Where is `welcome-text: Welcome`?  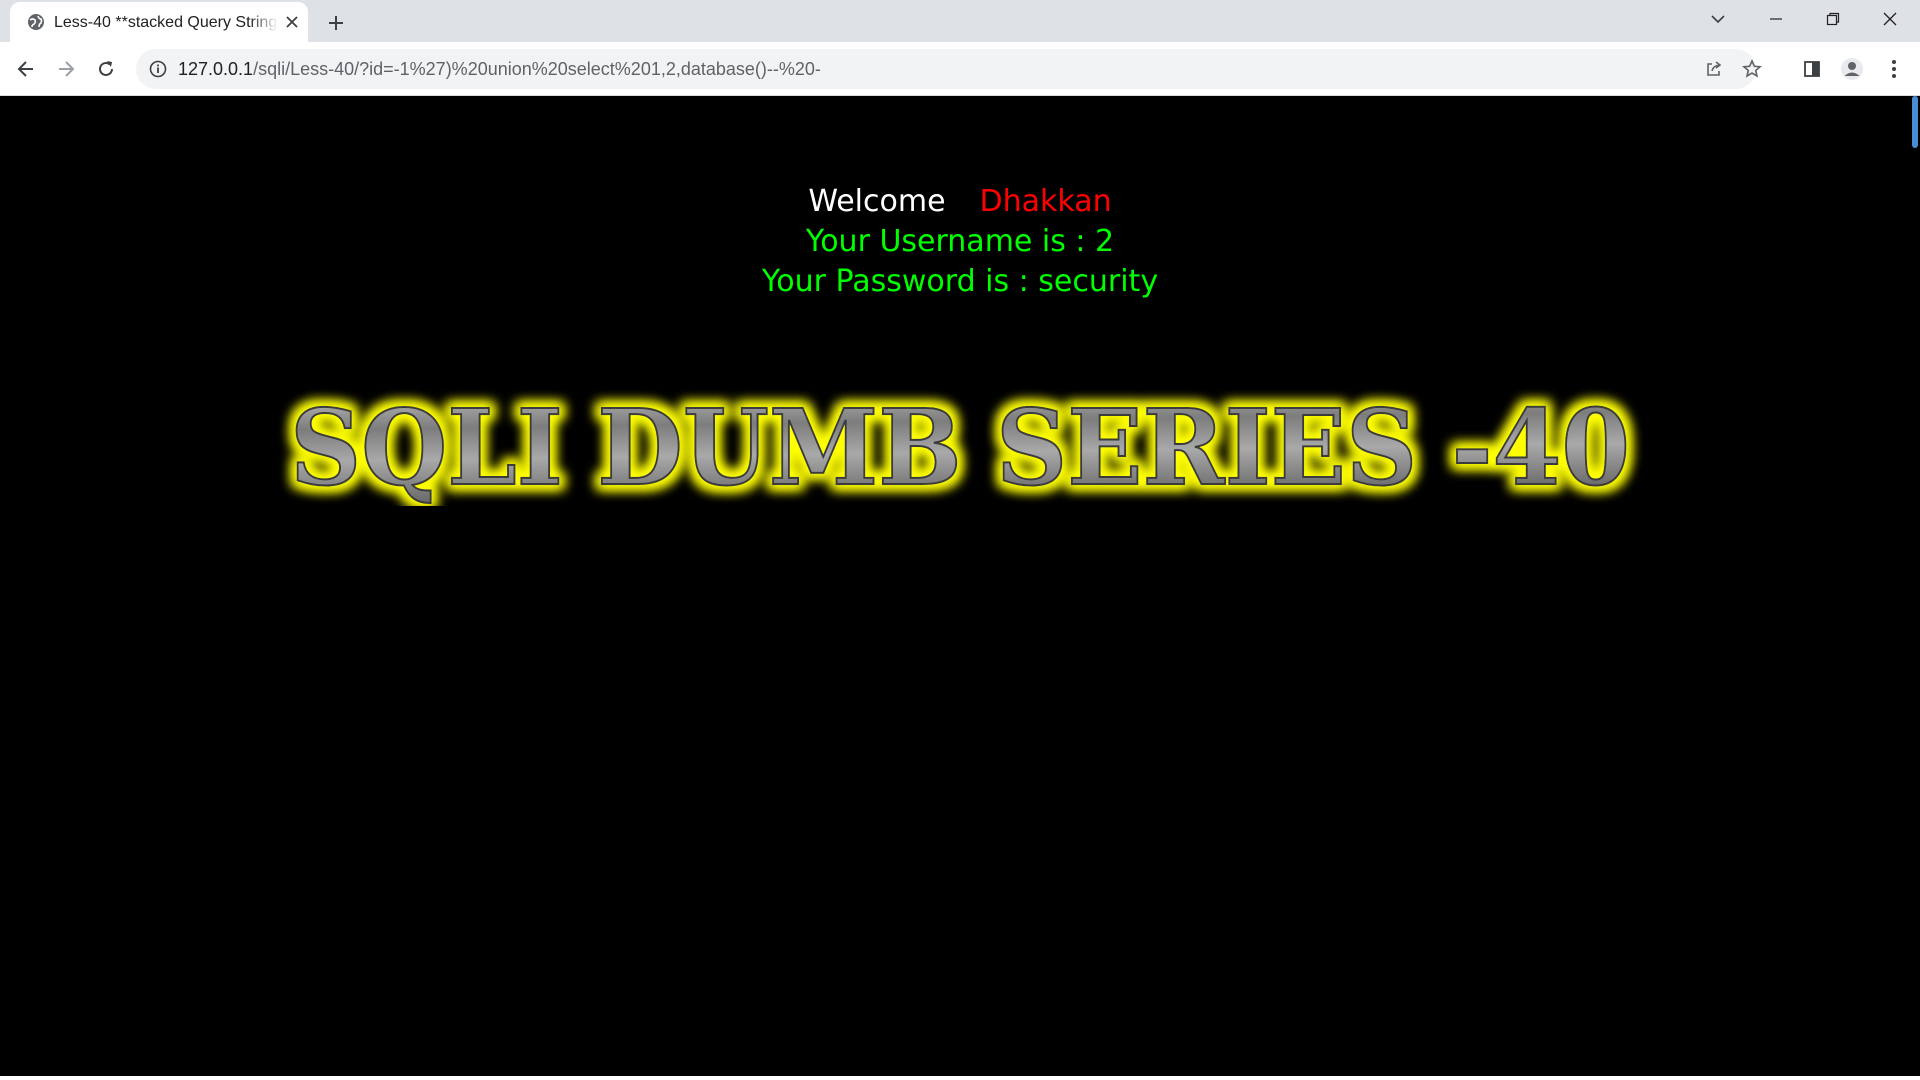 welcome-text: Welcome is located at coordinates (877, 201).